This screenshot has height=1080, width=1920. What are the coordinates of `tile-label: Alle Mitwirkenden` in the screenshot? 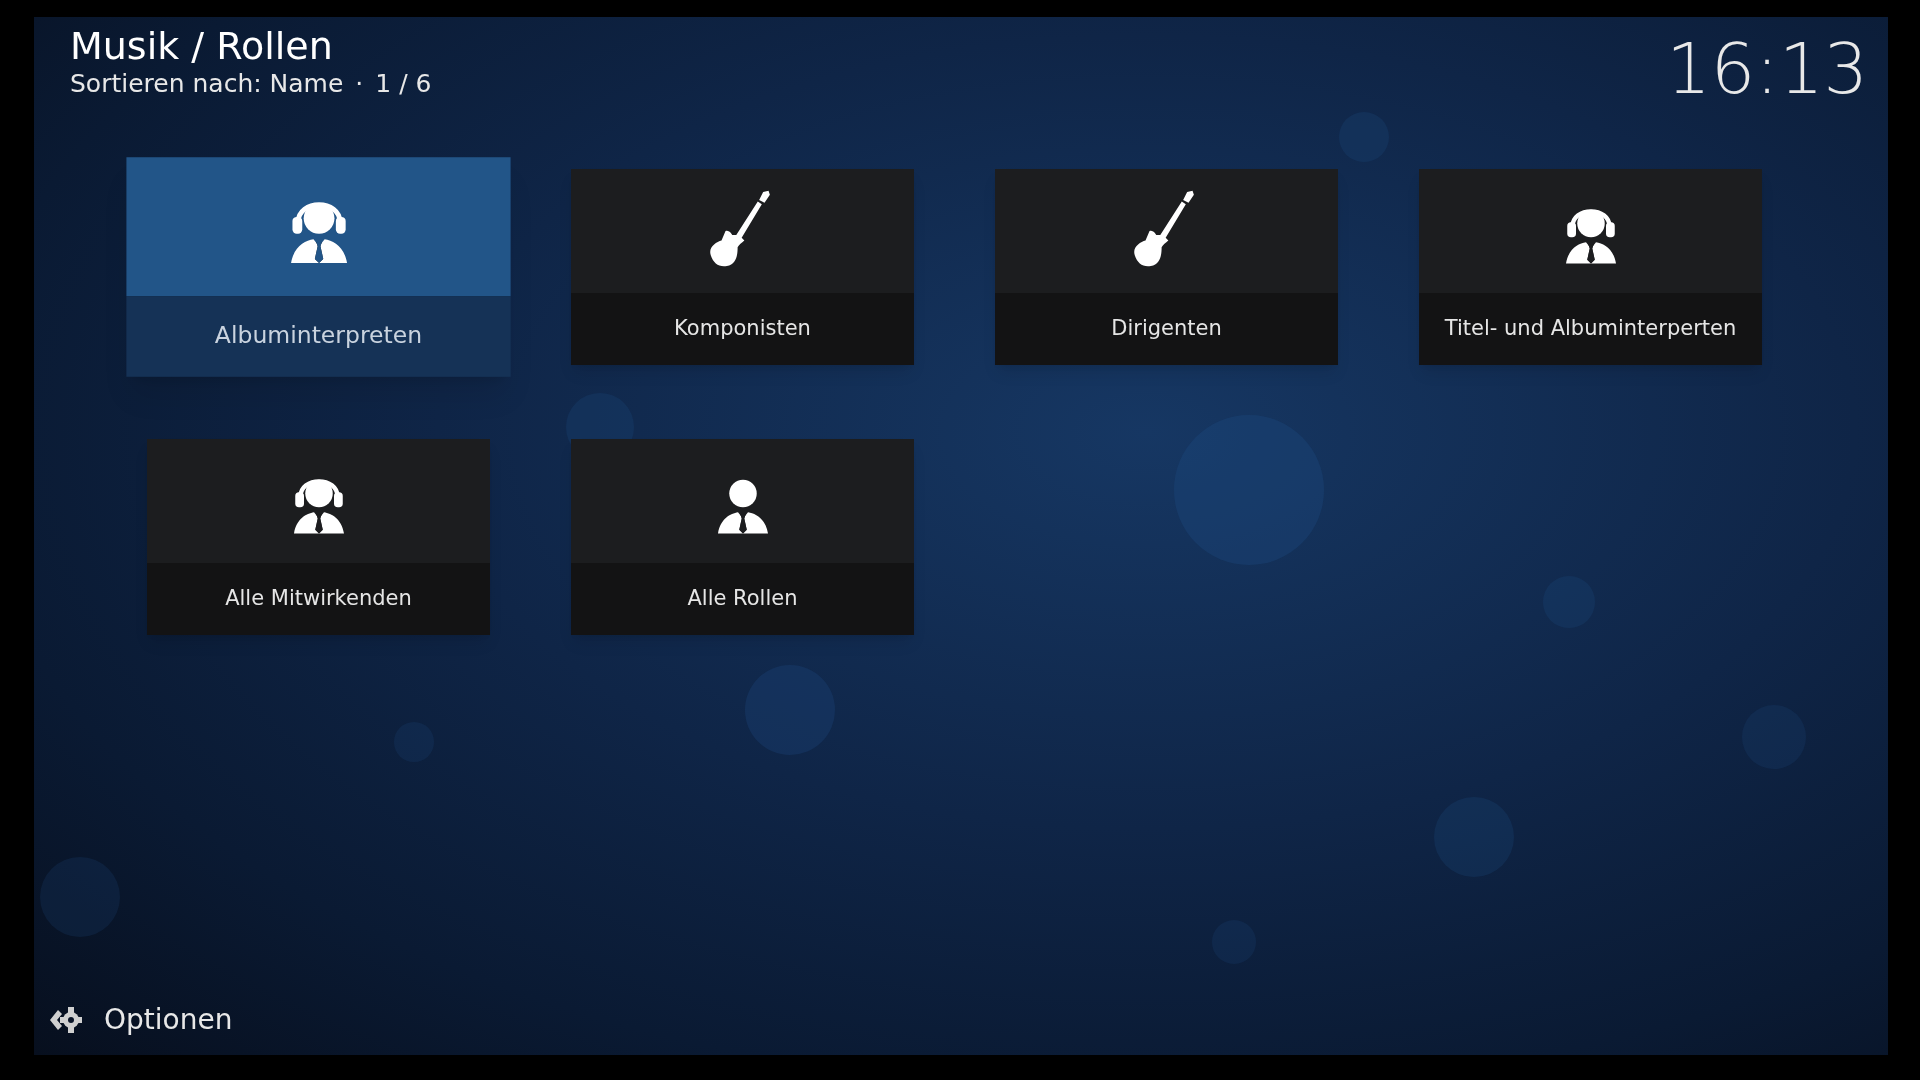 It's located at (318, 599).